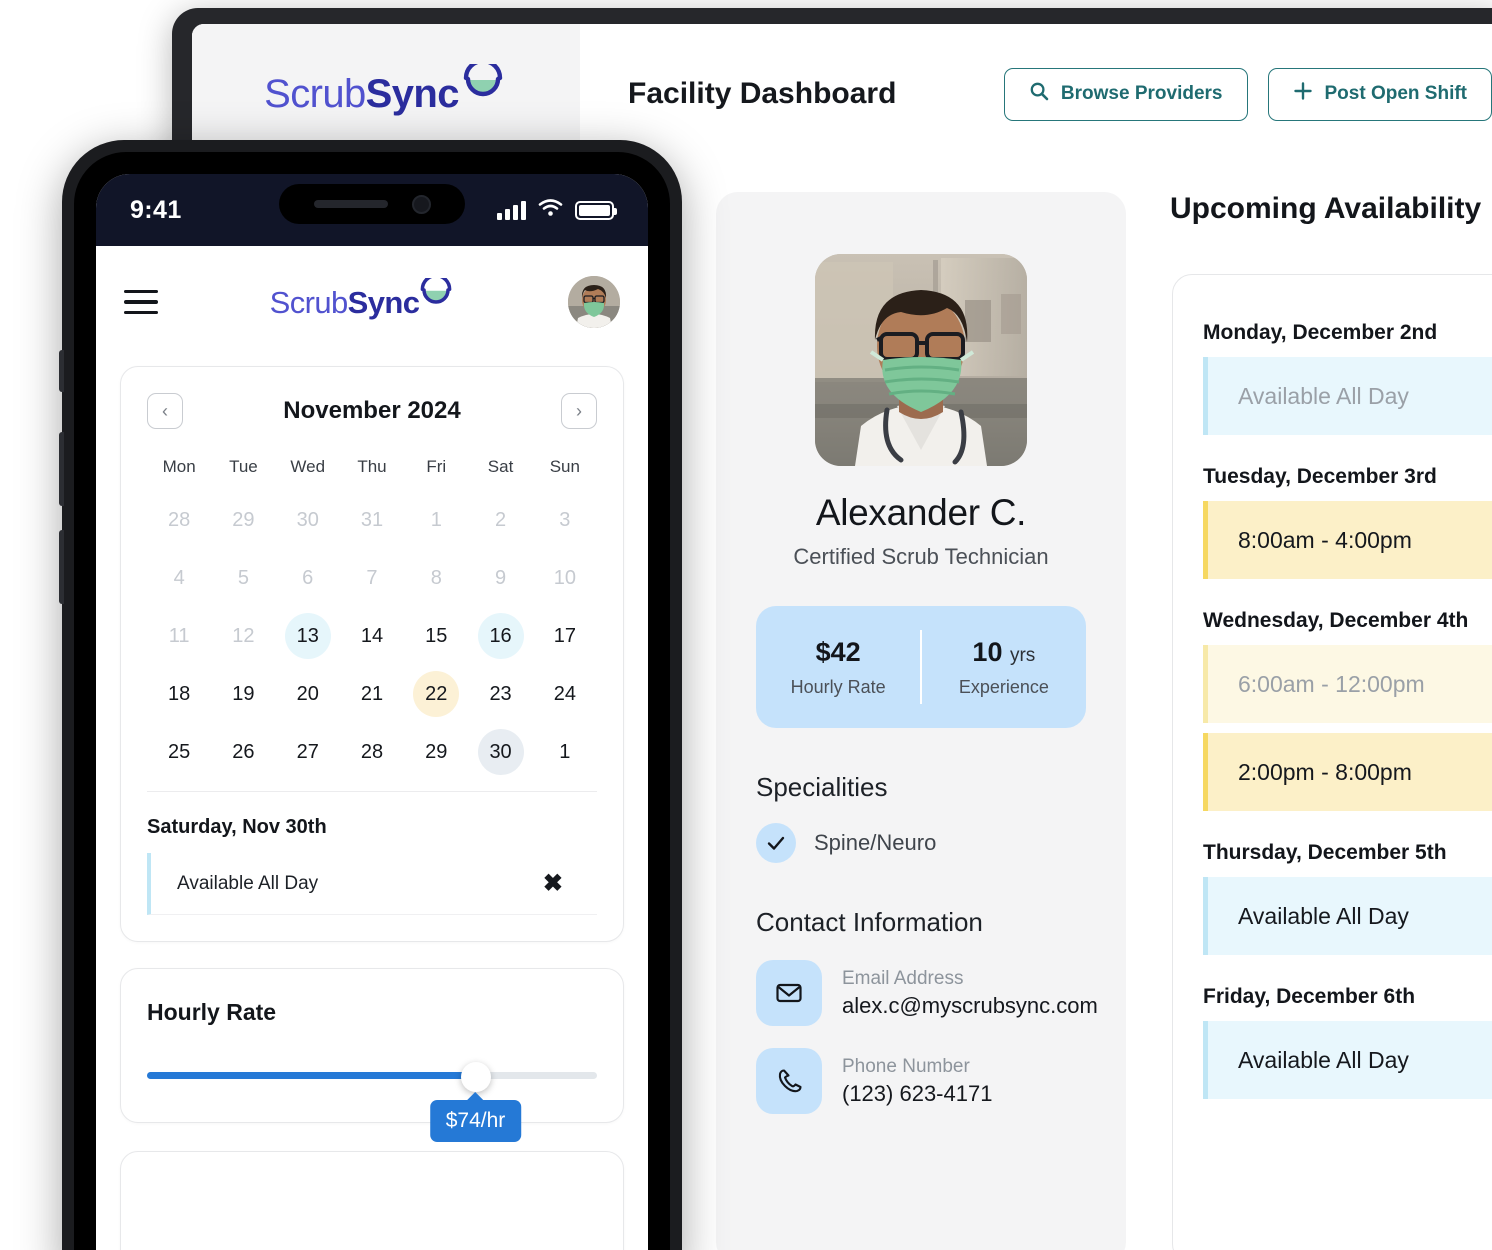  Describe the element at coordinates (350, 204) in the screenshot. I see `earpiece-speaker` at that location.